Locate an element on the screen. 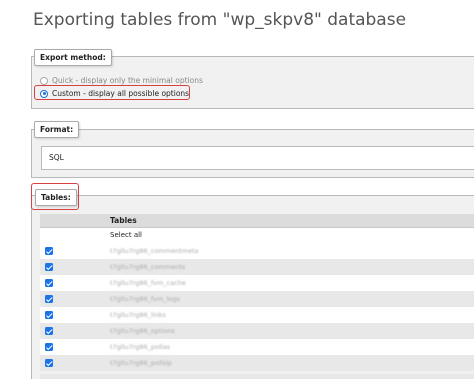  table-row-partial is located at coordinates (257, 376).